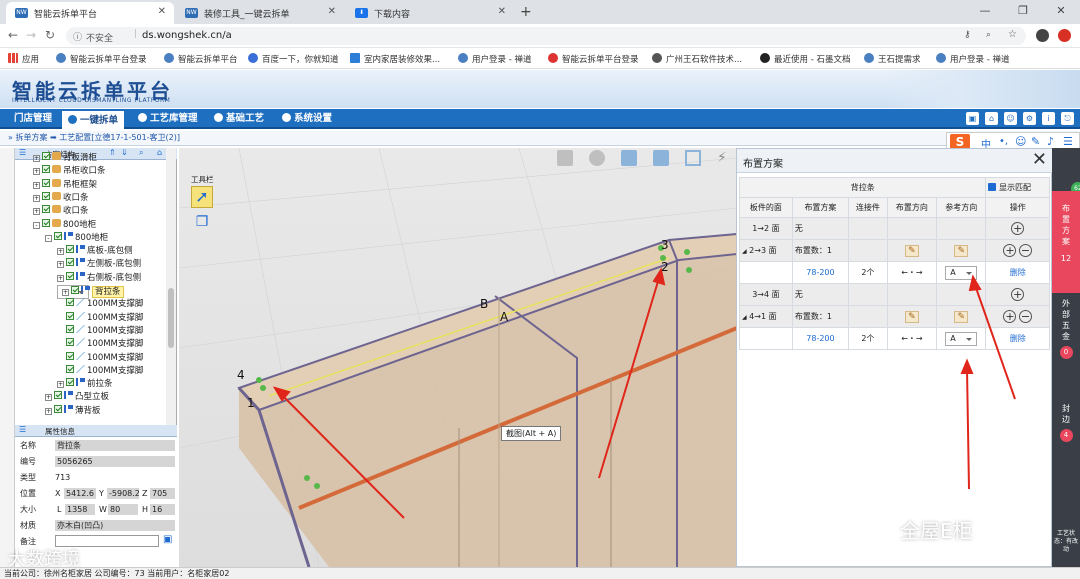 Image resolution: width=1080 pixels, height=579 pixels. What do you see at coordinates (50, 35) in the screenshot?
I see `reload-icon: ↻` at bounding box center [50, 35].